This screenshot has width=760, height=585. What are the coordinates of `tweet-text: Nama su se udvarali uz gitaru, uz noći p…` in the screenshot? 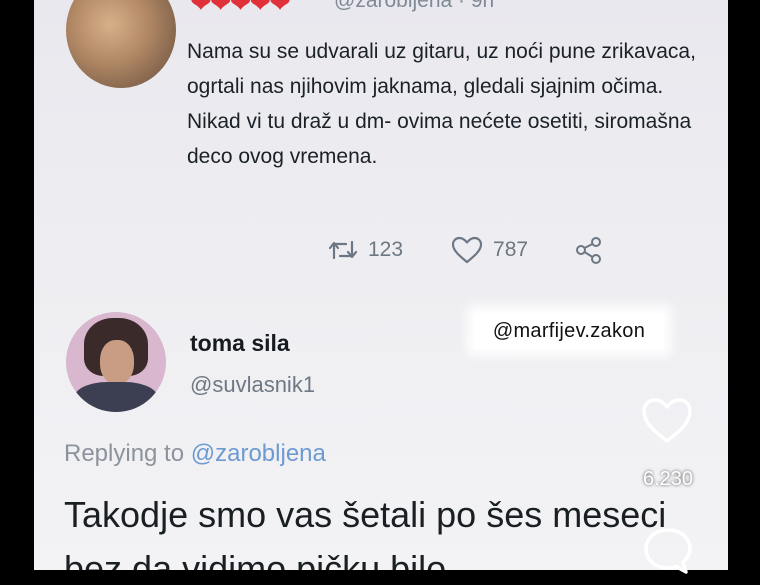 It's located at (441, 104).